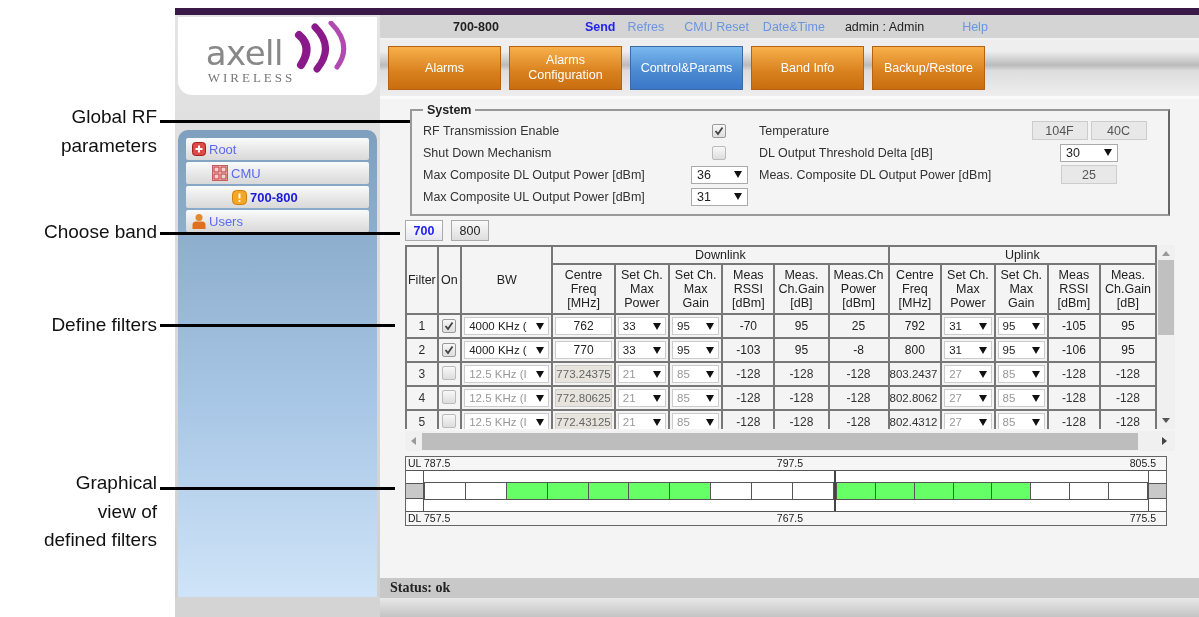  Describe the element at coordinates (748, 289) in the screenshot. I see `column-header: Meas RSSI [dBm]` at that location.